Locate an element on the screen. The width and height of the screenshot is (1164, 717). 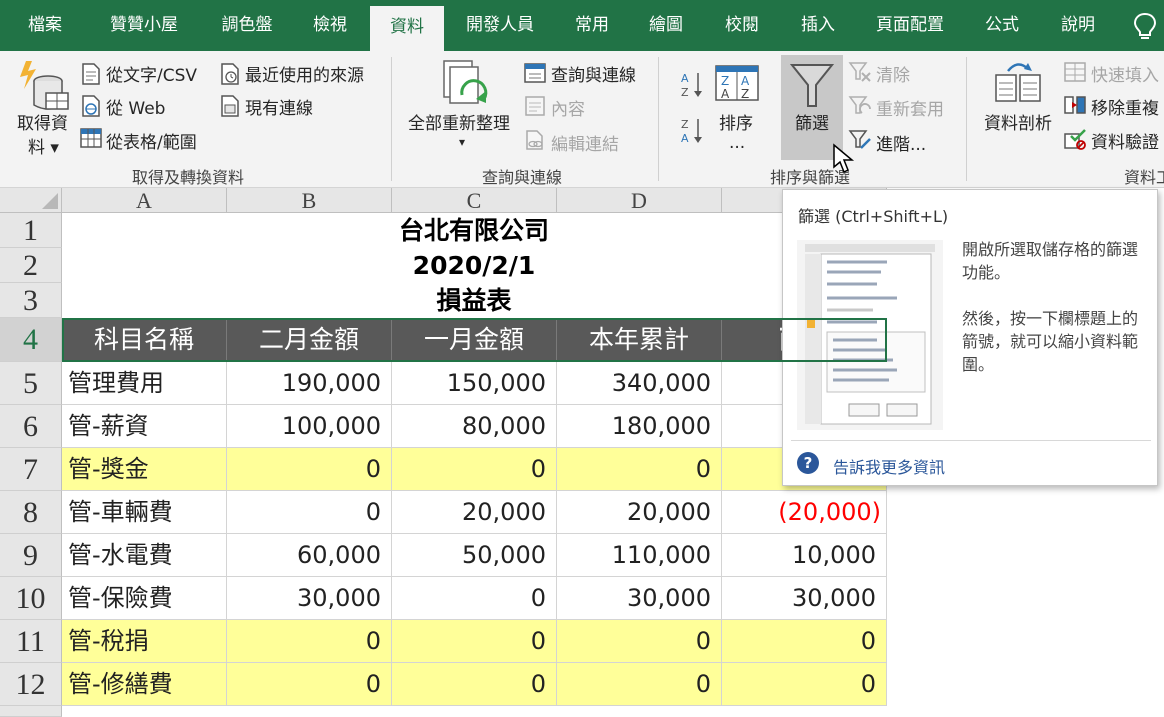
header-cell: 二月金額 is located at coordinates (309, 340).